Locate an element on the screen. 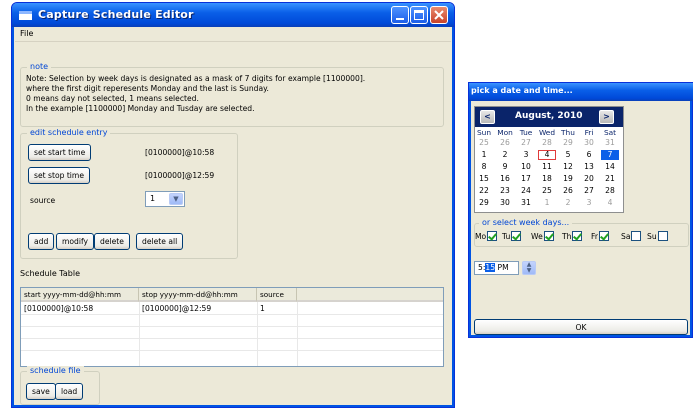  delete-button: delete is located at coordinates (112, 241).